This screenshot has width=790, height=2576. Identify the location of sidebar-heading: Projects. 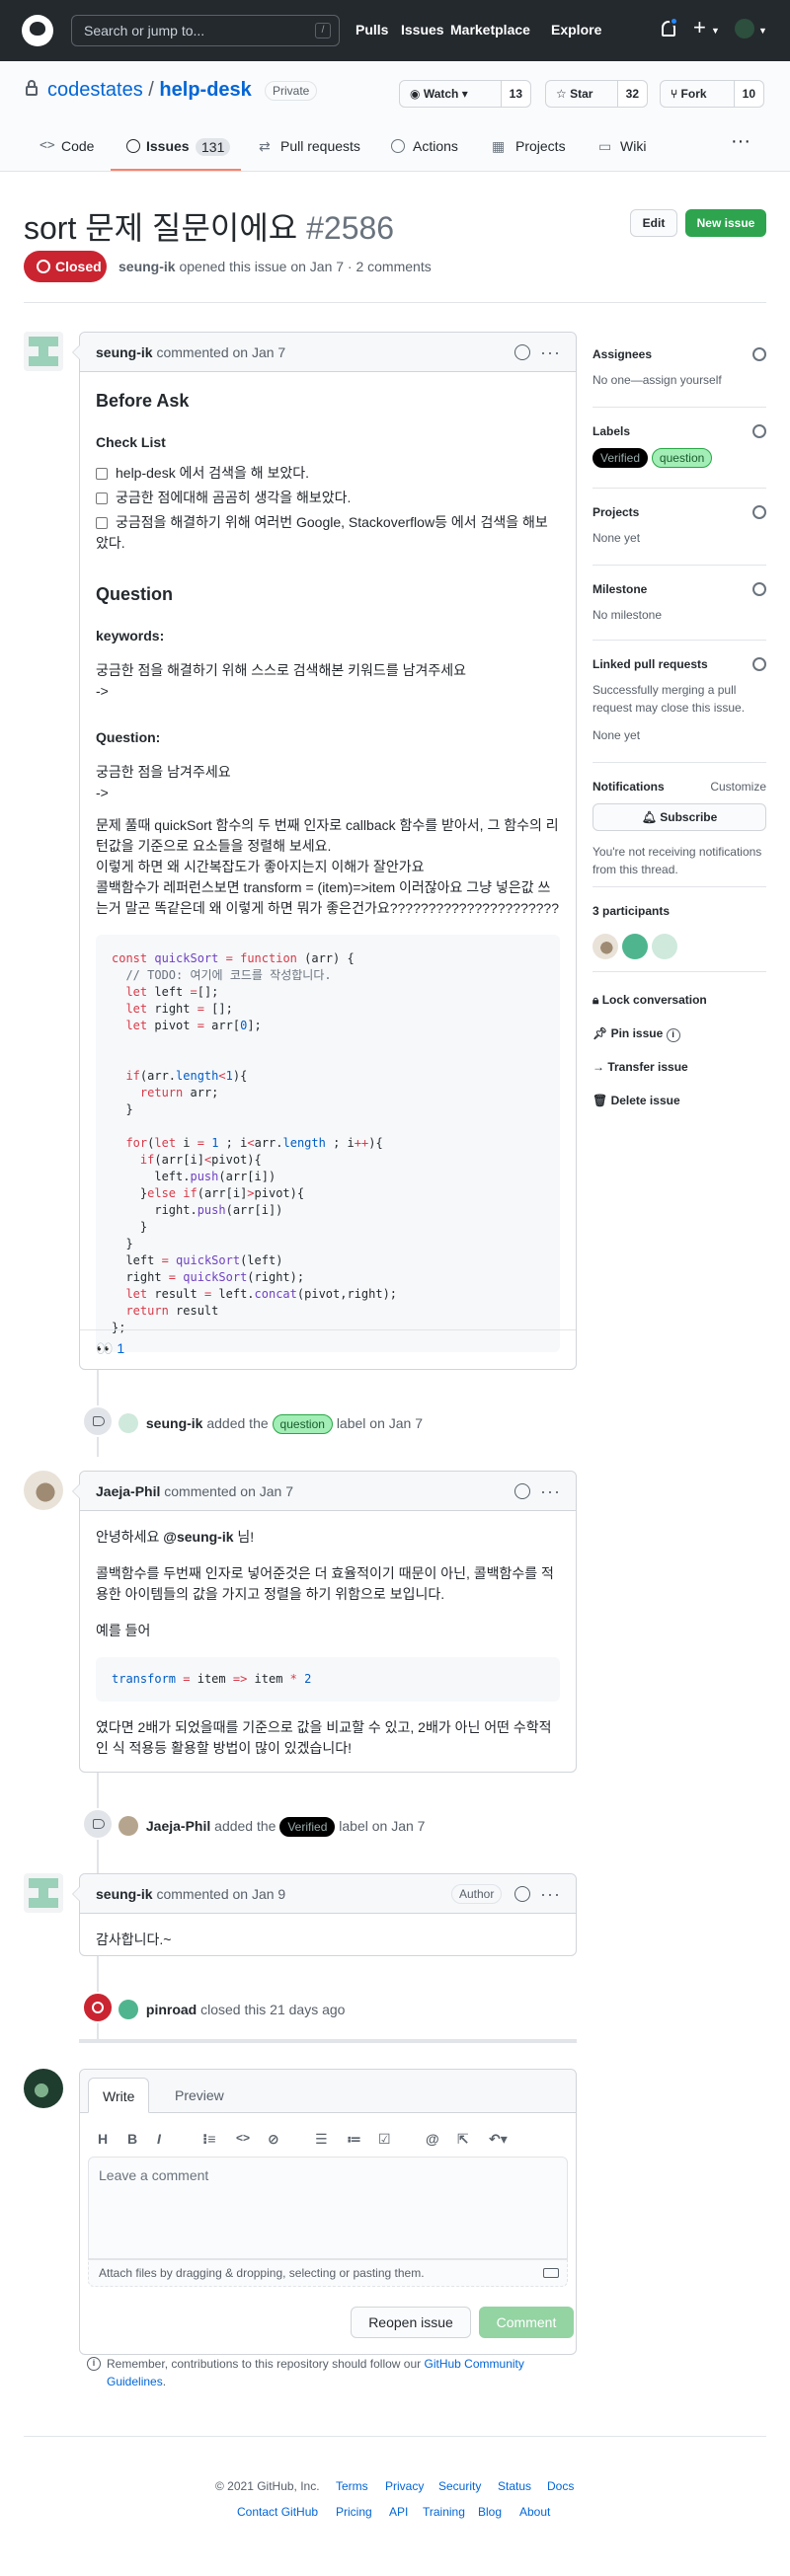
(679, 512).